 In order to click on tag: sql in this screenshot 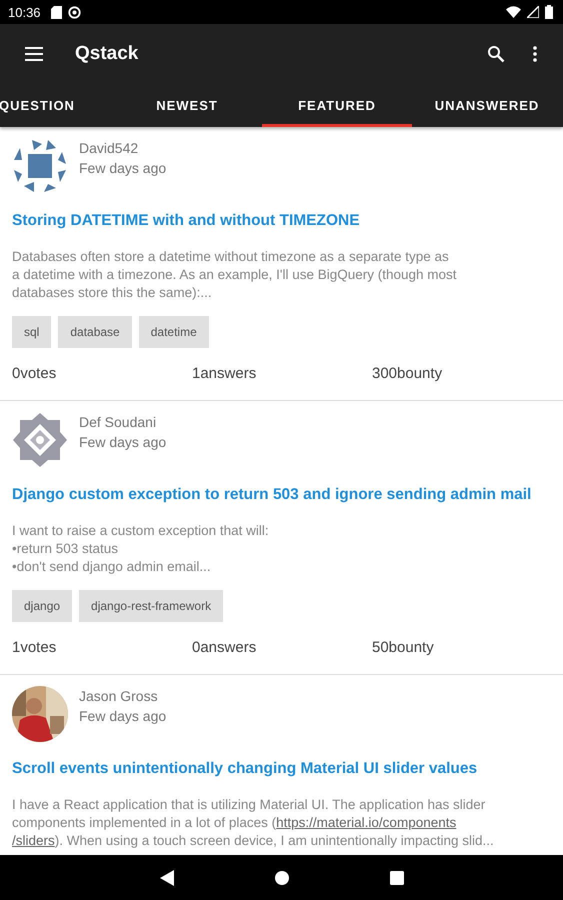, I will do `click(32, 332)`.